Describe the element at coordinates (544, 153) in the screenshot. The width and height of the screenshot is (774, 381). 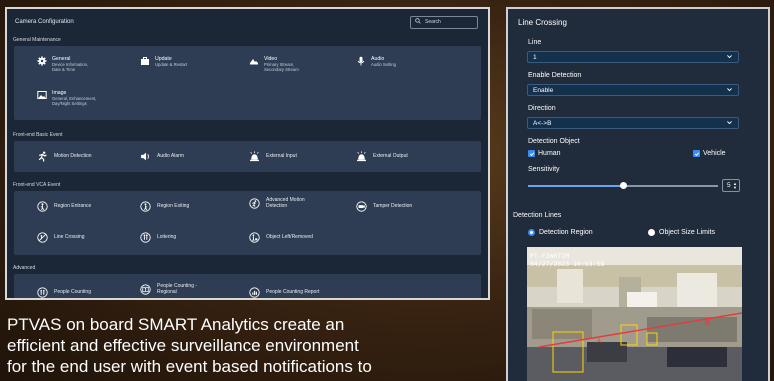
I see `human-checkbox: Human` at that location.